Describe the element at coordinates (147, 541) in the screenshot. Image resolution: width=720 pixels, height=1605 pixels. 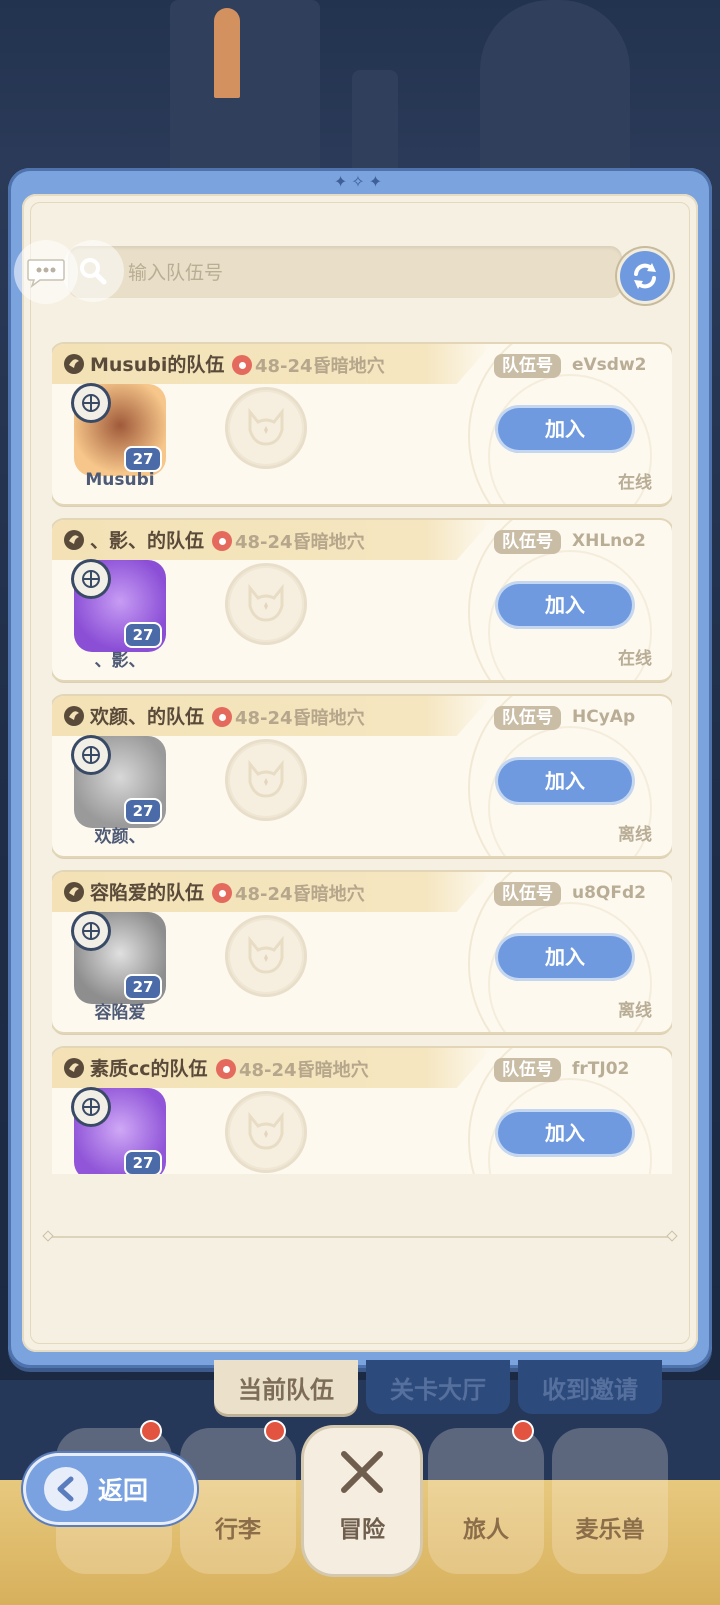
I see `team-name: 、影、的队伍` at that location.